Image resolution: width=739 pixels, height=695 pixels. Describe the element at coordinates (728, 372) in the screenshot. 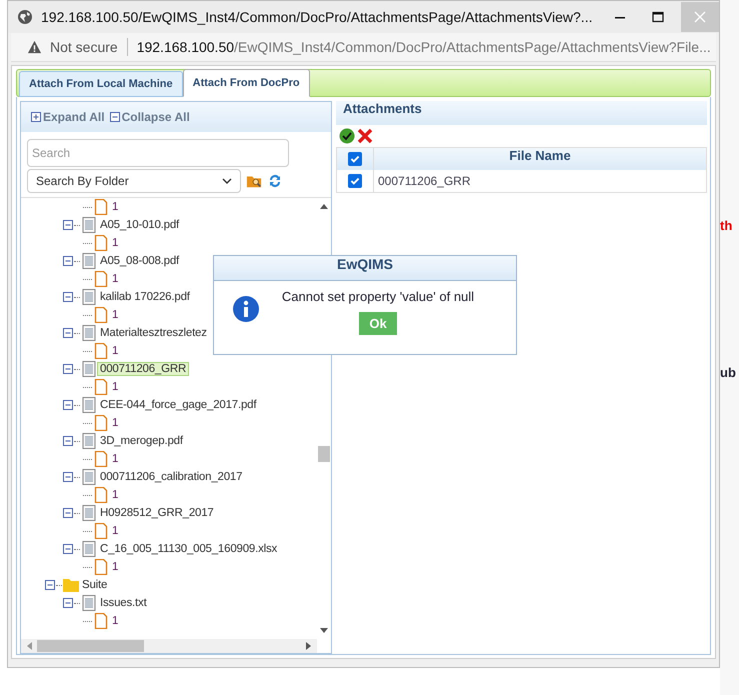

I see `background-text: ub` at that location.